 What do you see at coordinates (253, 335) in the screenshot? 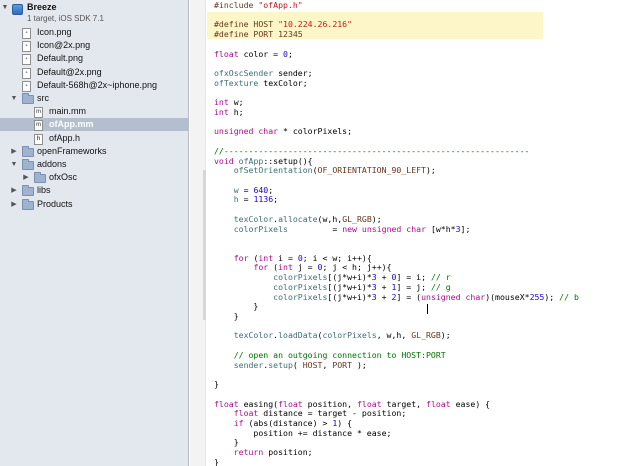
I see `code-token: texColor` at bounding box center [253, 335].